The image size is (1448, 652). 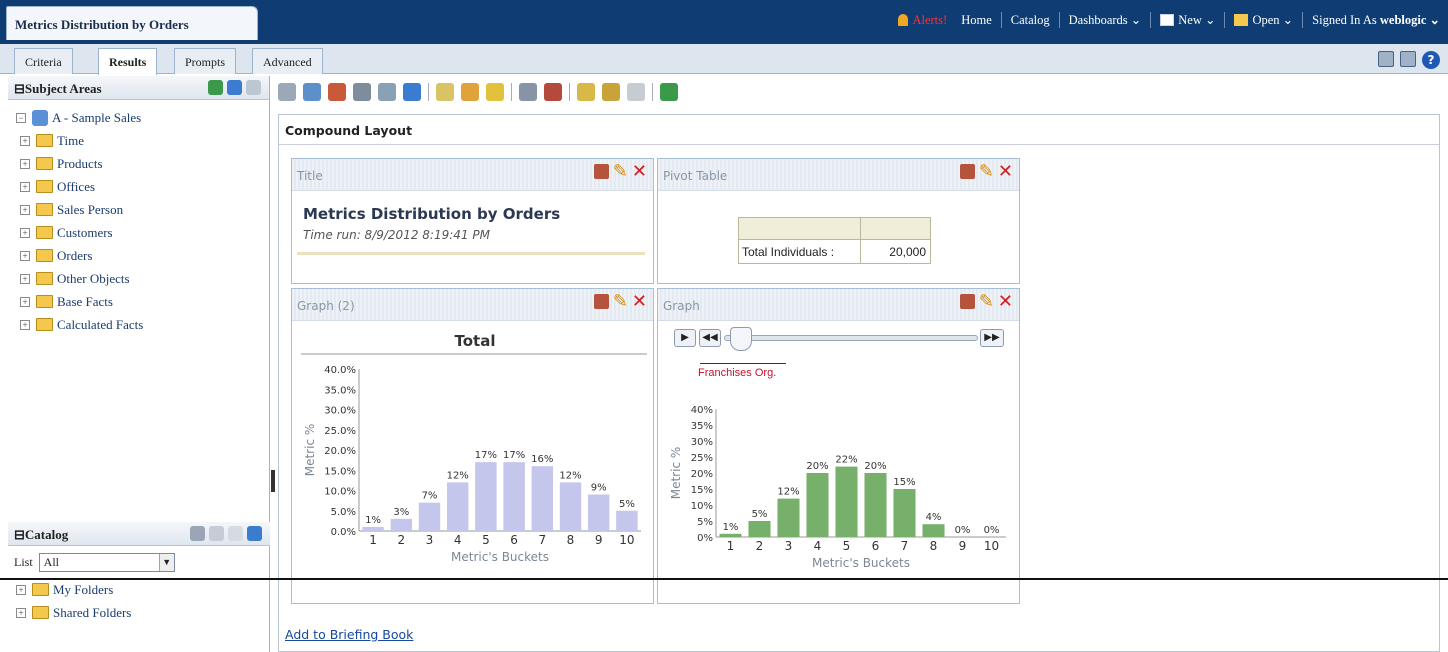 I want to click on add-to-briefing-book-link: Add to Briefing Book, so click(x=349, y=634).